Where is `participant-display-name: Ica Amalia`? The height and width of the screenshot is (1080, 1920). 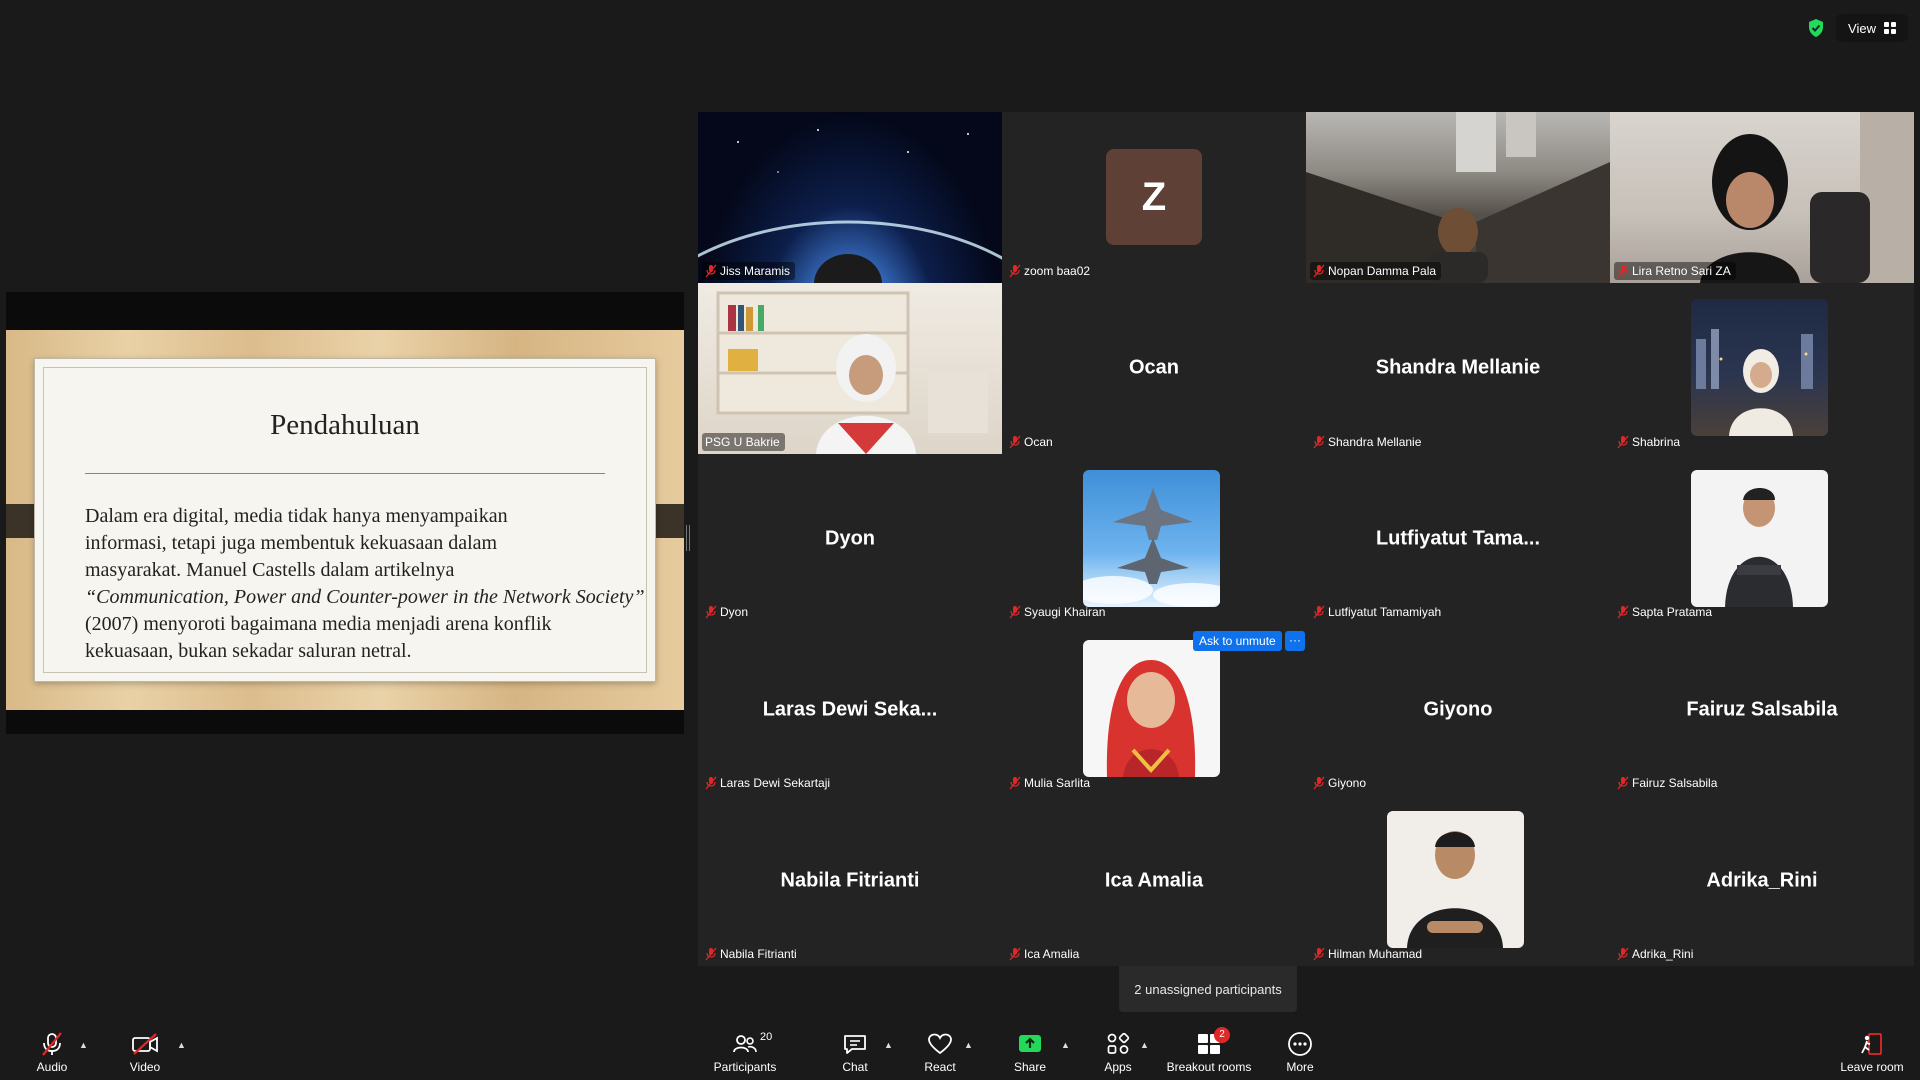 participant-display-name: Ica Amalia is located at coordinates (1154, 880).